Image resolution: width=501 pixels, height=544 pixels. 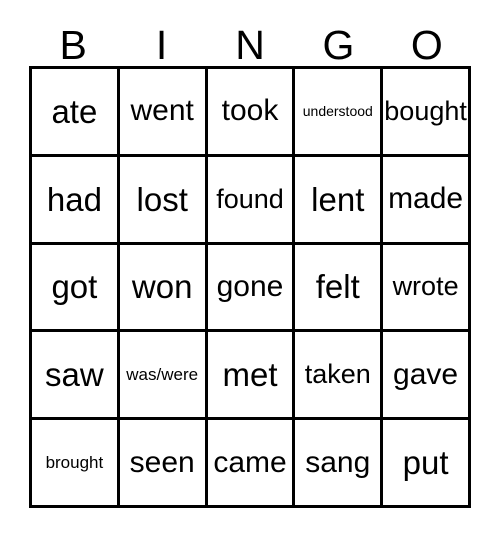 I want to click on bingo-cell-label: met, so click(x=250, y=375).